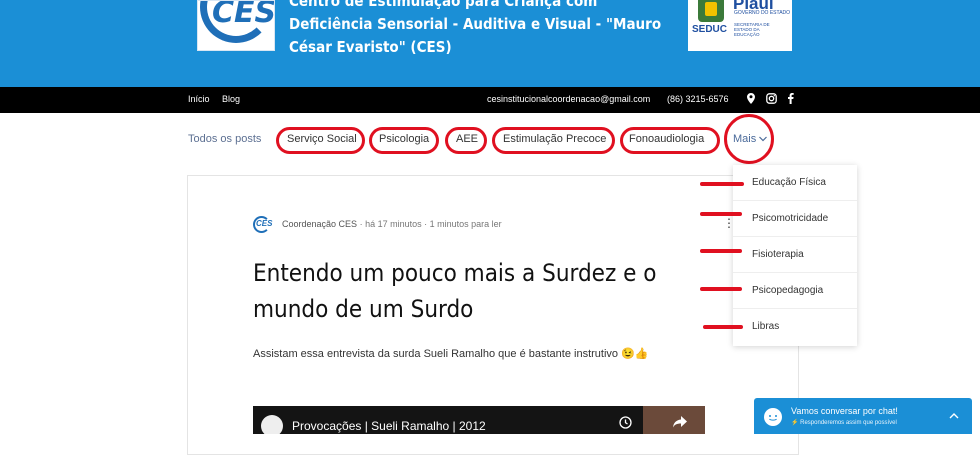  I want to click on watch-later-icon, so click(625, 424).